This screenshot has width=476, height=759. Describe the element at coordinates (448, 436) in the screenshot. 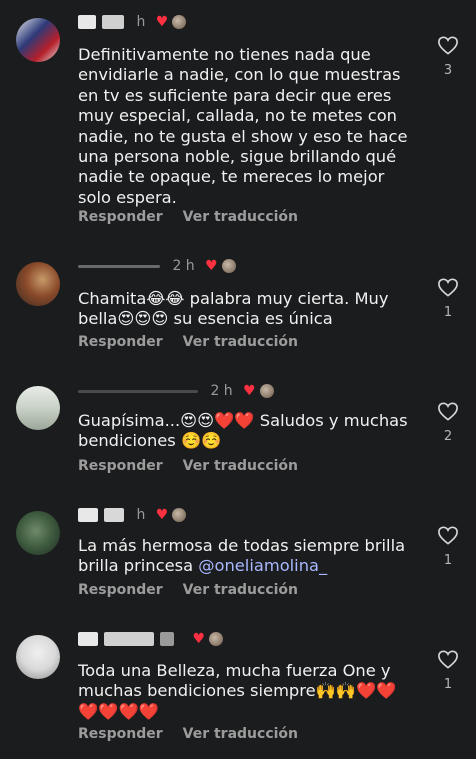

I see `like-count: 2` at that location.